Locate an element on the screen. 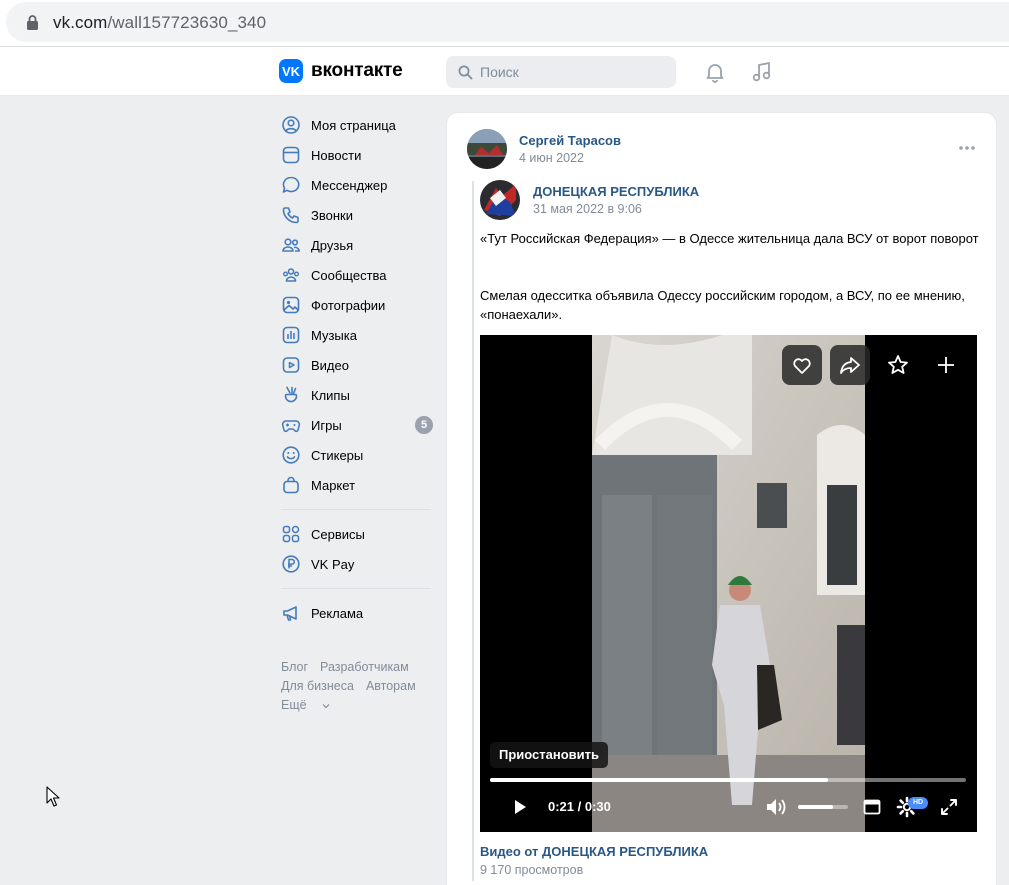 The height and width of the screenshot is (885, 1009). star-icon is located at coordinates (898, 364).